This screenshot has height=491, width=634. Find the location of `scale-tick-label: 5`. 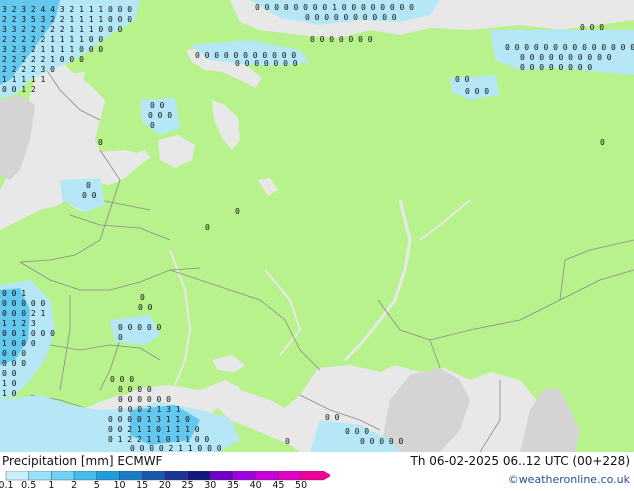

scale-tick-label: 5 is located at coordinates (96, 485).